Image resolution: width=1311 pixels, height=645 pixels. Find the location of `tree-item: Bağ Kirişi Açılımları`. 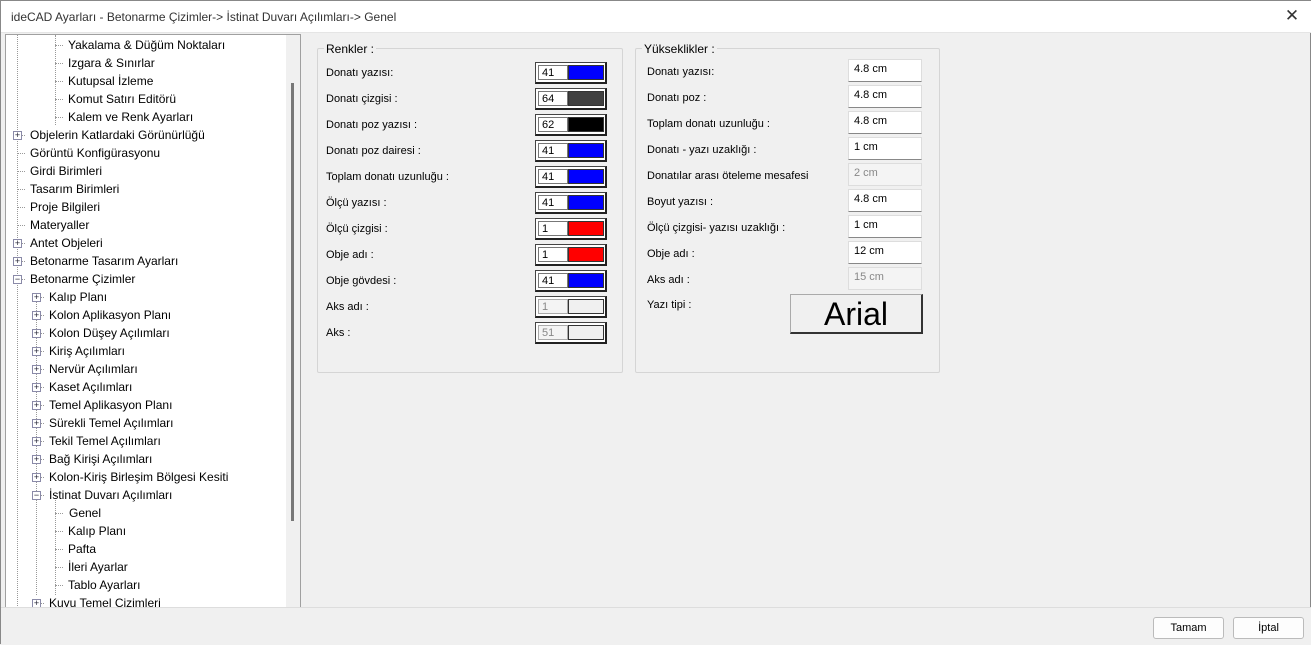

tree-item: Bağ Kirişi Açılımları is located at coordinates (100, 459).